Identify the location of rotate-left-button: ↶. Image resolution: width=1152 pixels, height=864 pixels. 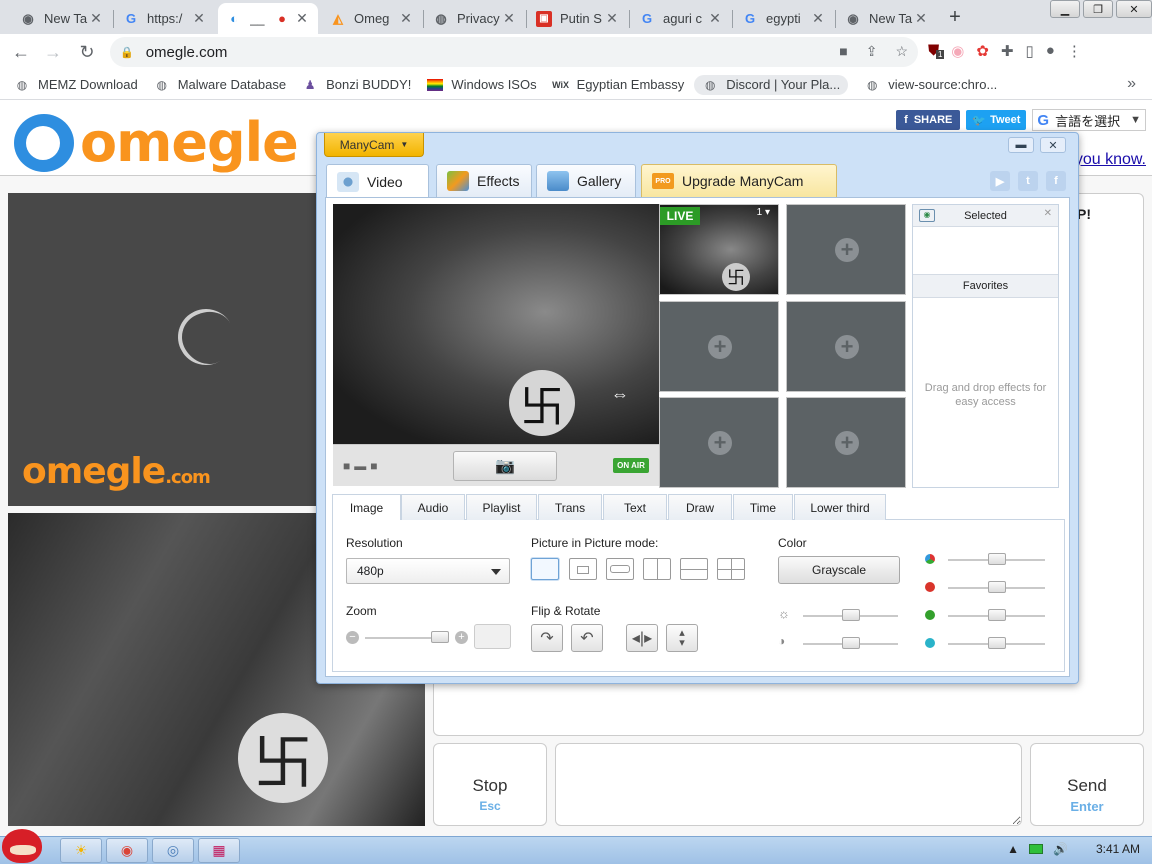
(587, 638).